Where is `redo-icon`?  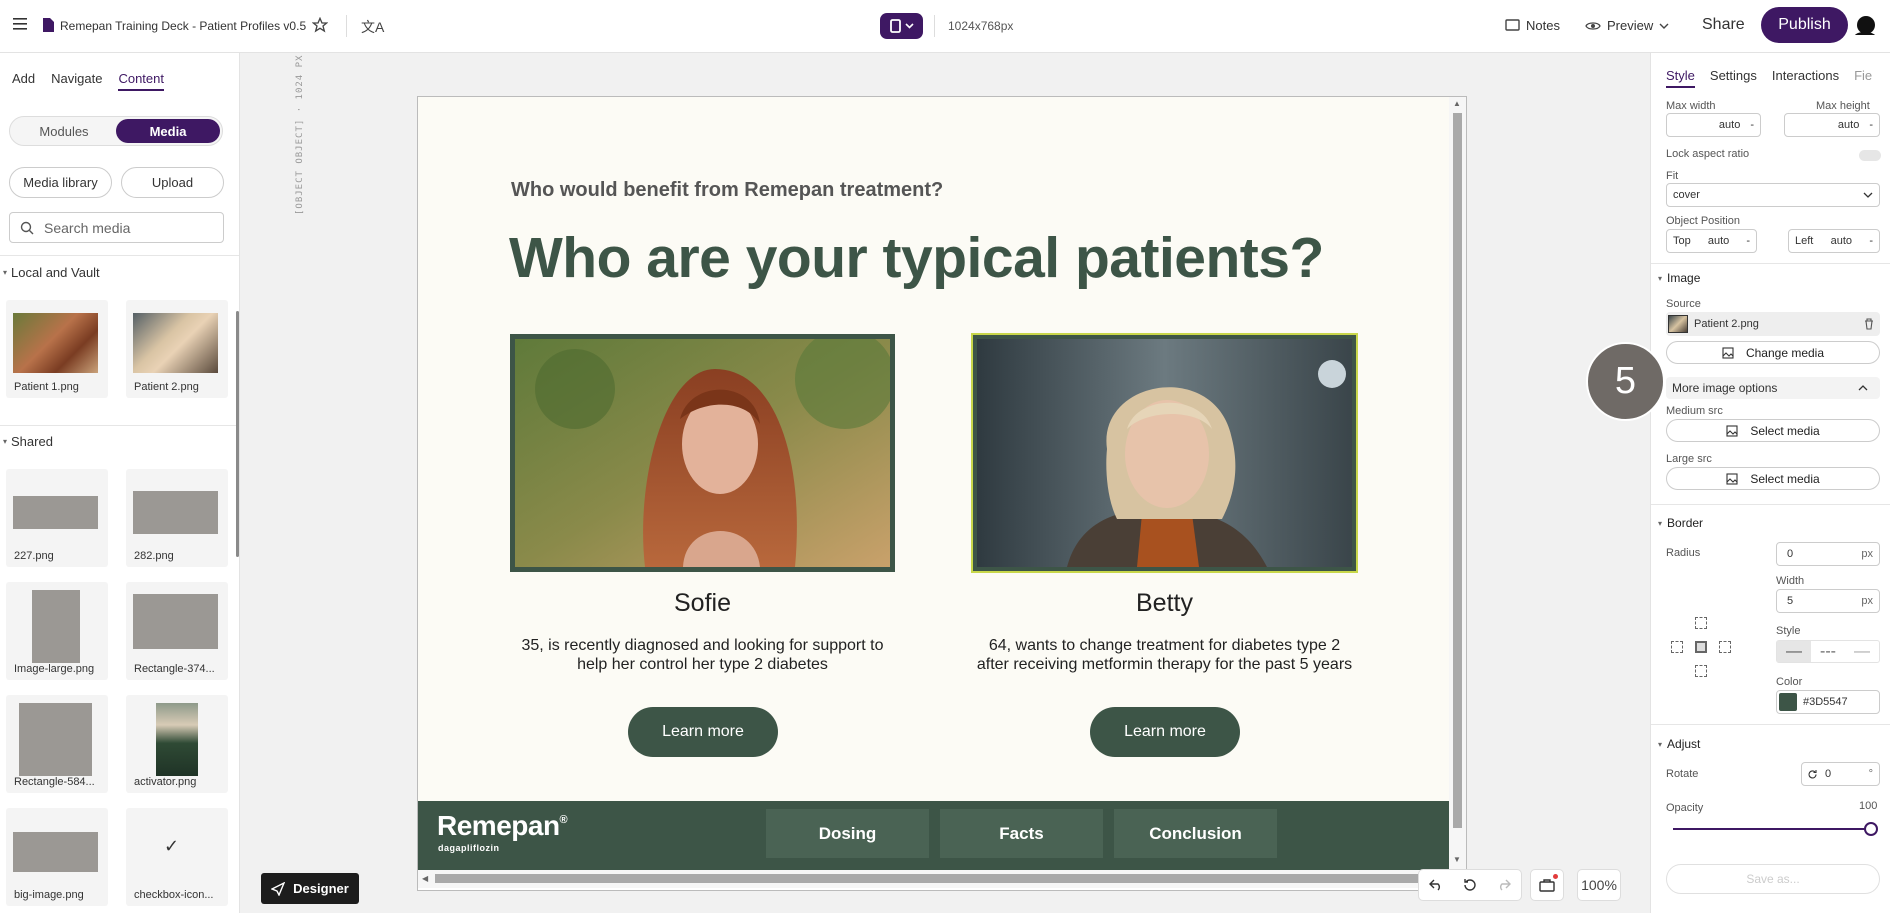
redo-icon is located at coordinates (1504, 885).